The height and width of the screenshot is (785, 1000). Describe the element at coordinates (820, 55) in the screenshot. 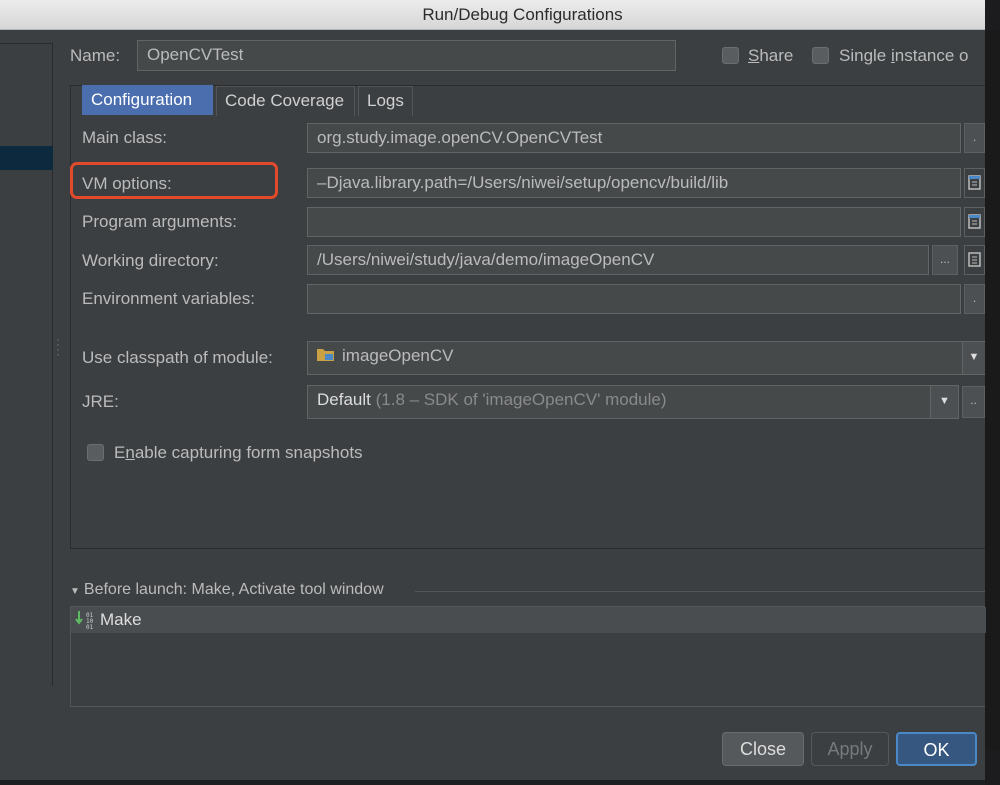

I see `single-instance-checkbox` at that location.